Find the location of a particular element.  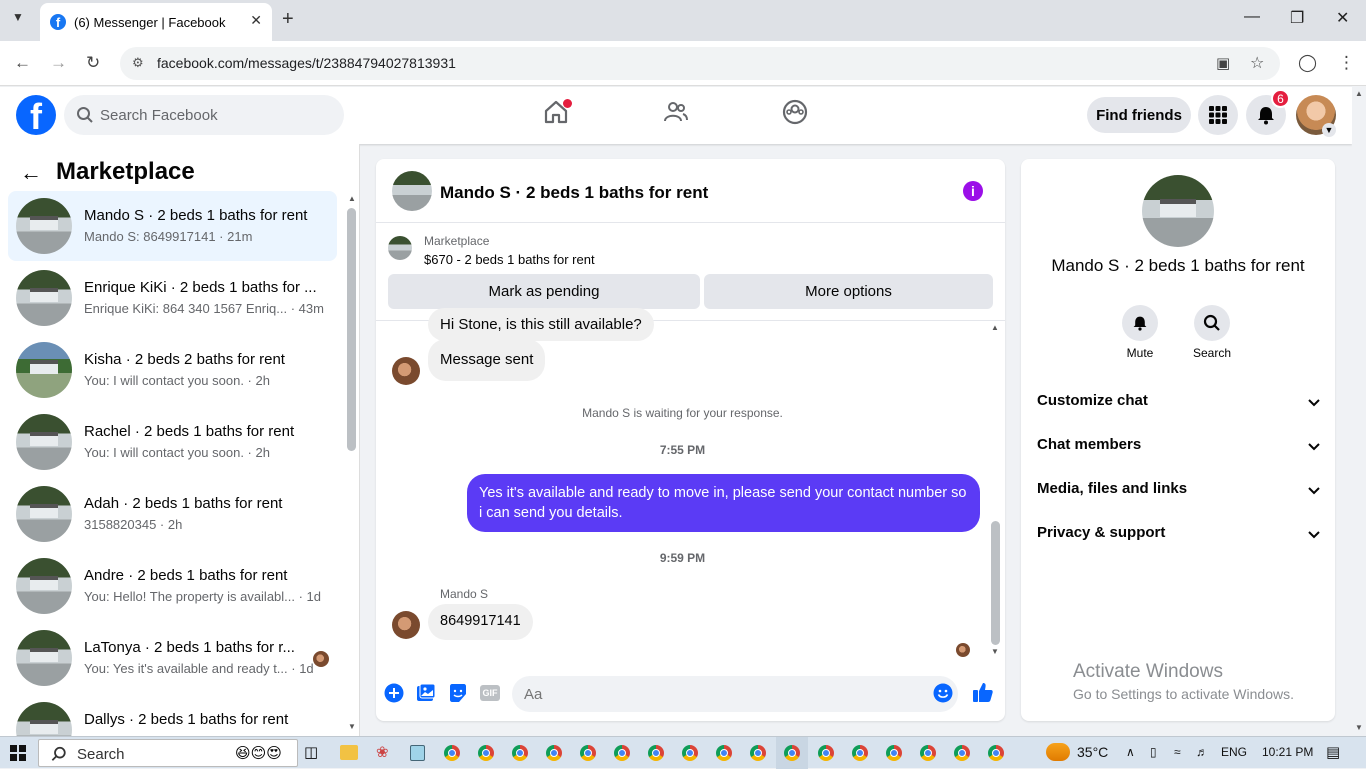

scroll-up-icon: ▲ is located at coordinates (352, 198).